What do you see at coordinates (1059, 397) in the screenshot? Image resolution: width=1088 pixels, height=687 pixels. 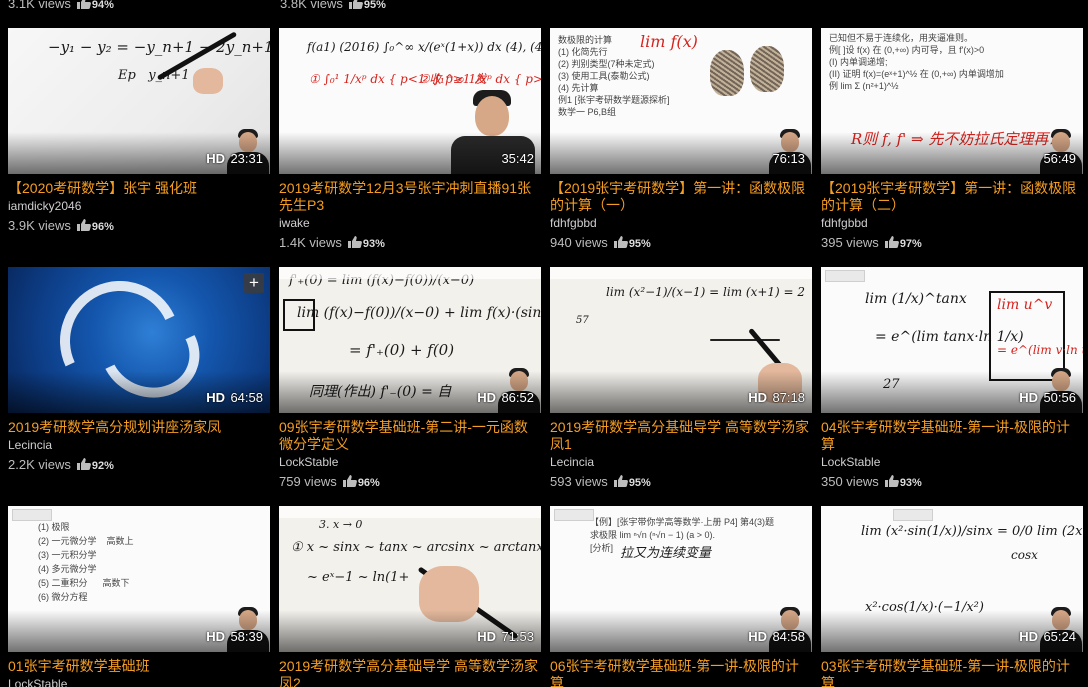 I see `duration-label: 50:56` at bounding box center [1059, 397].